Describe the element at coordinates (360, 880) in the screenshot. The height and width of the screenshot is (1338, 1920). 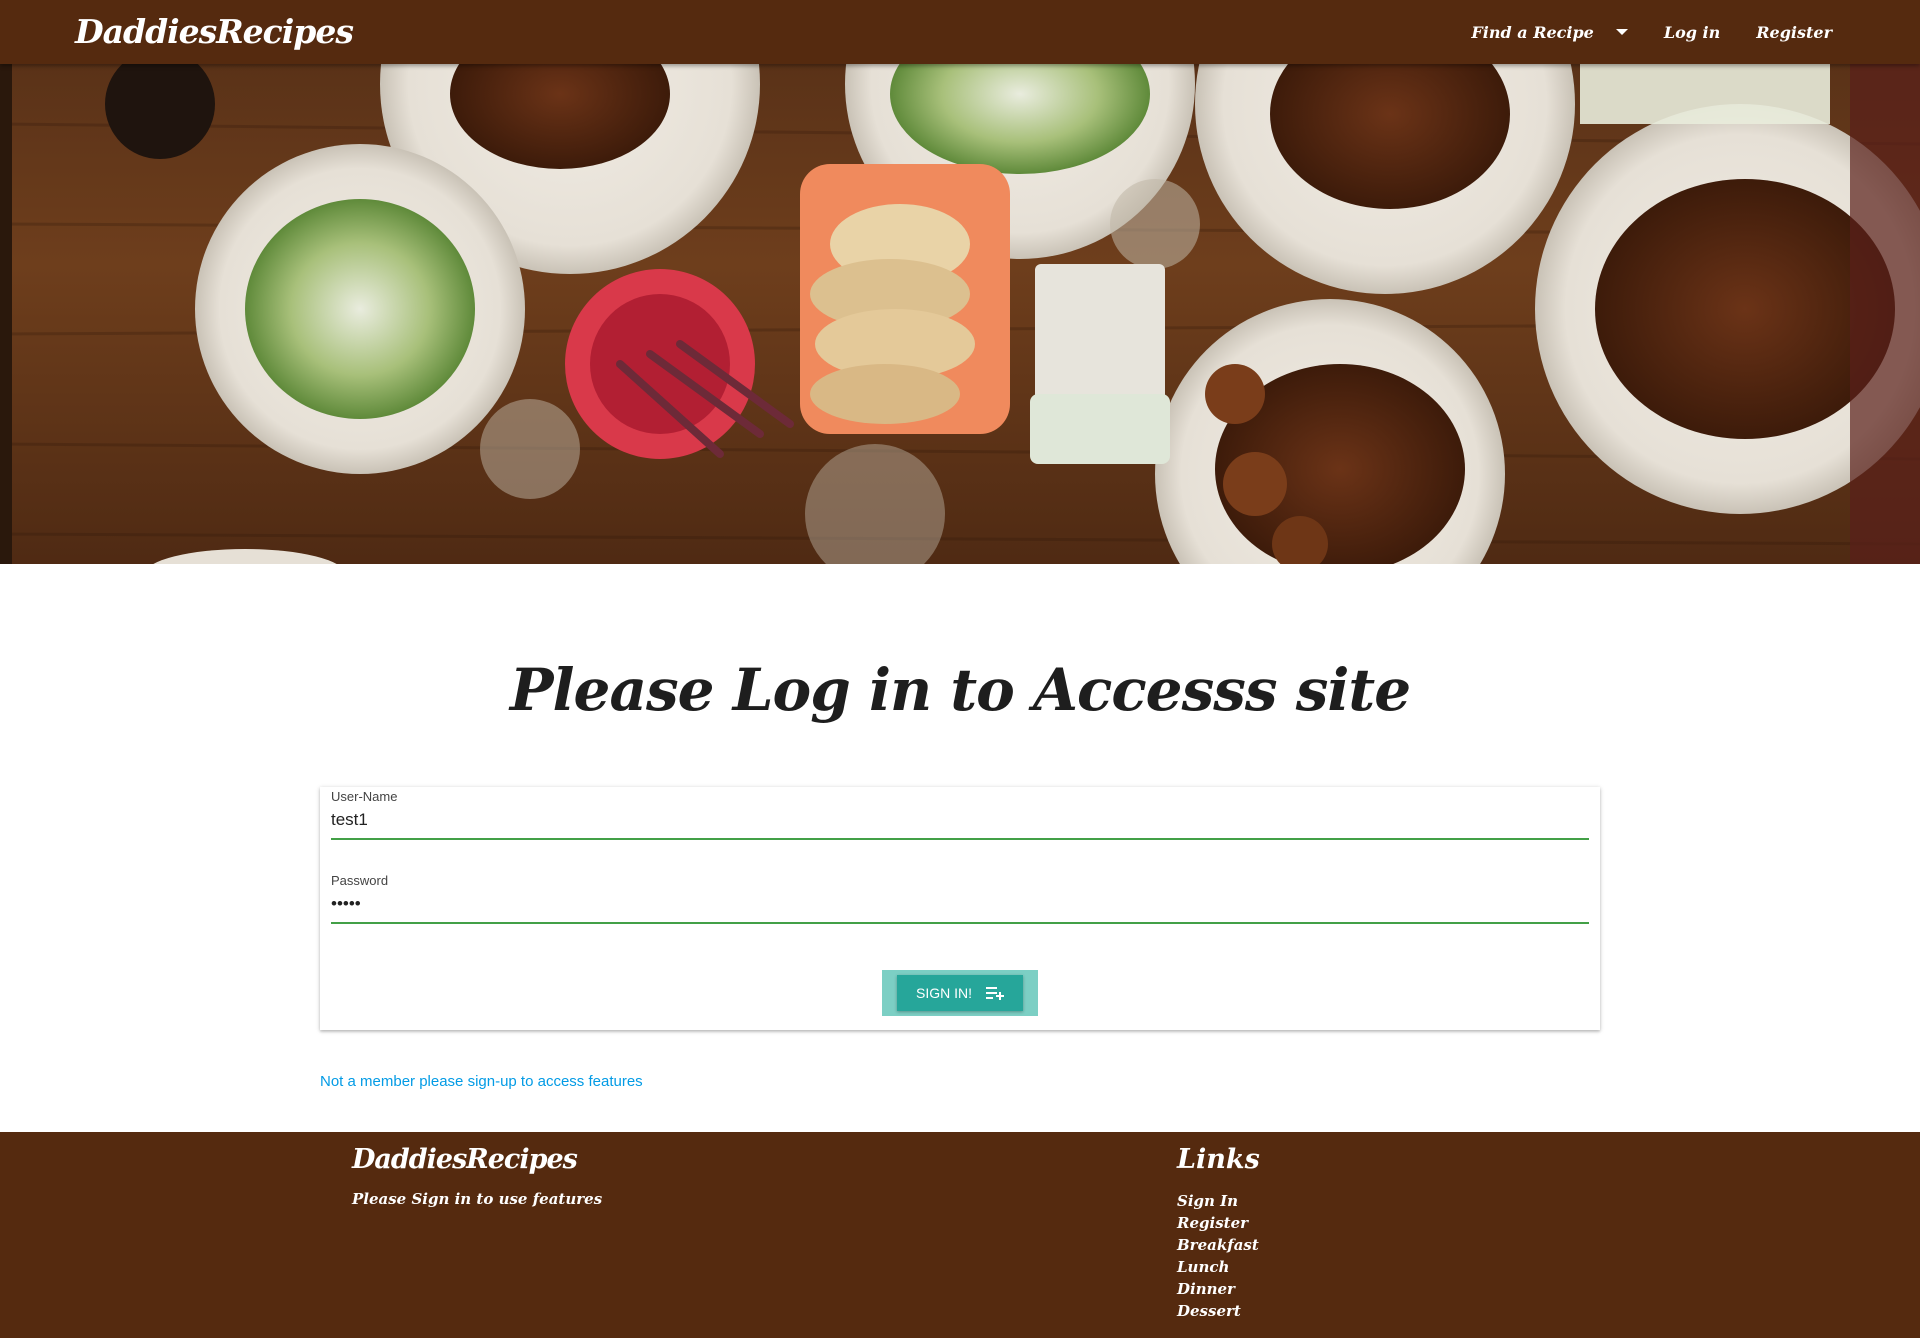
I see `password-label: Password` at that location.